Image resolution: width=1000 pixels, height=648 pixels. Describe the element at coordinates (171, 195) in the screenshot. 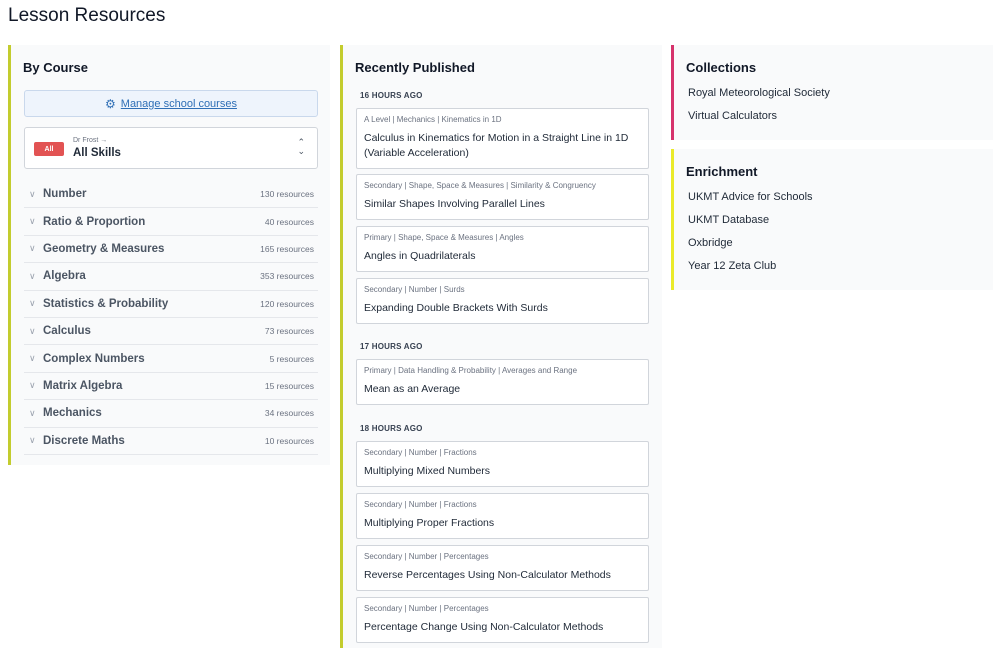

I see `course-item-number: ∨ Number 130 resources` at that location.